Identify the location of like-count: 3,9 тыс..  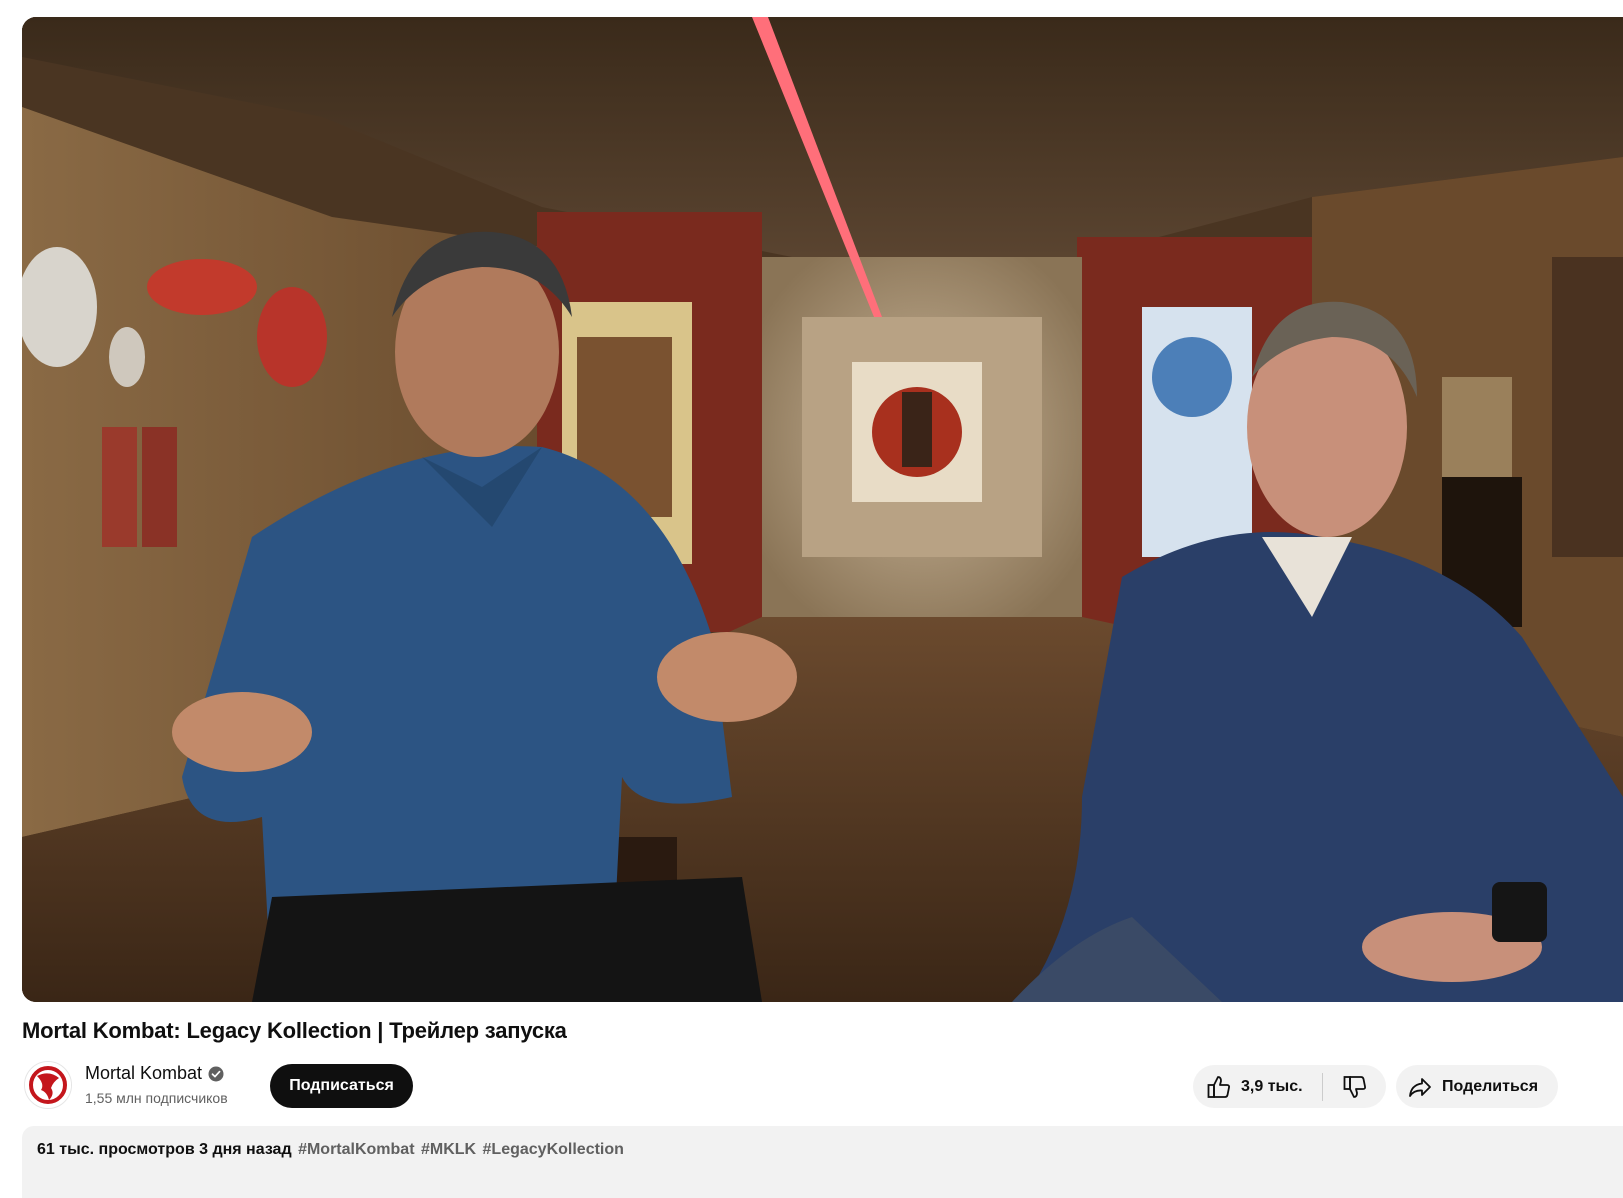
(1272, 1086).